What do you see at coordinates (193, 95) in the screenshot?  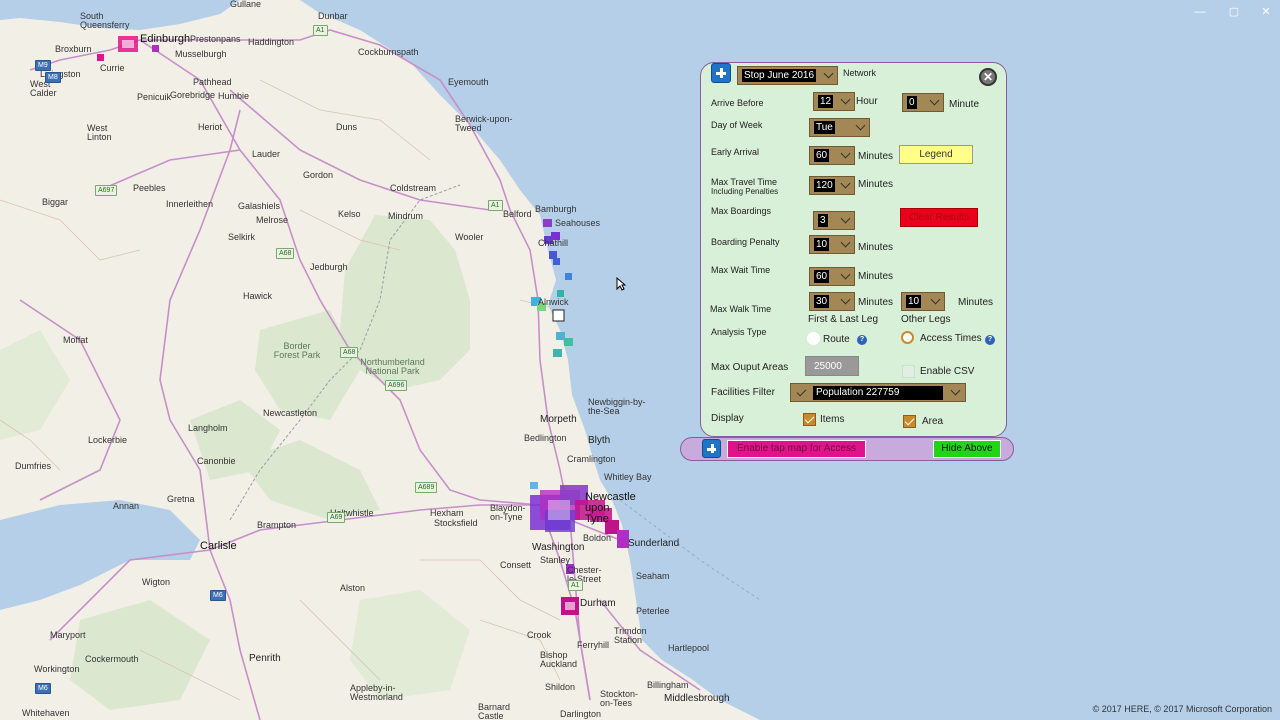 I see `place-label: Gorebridge` at bounding box center [193, 95].